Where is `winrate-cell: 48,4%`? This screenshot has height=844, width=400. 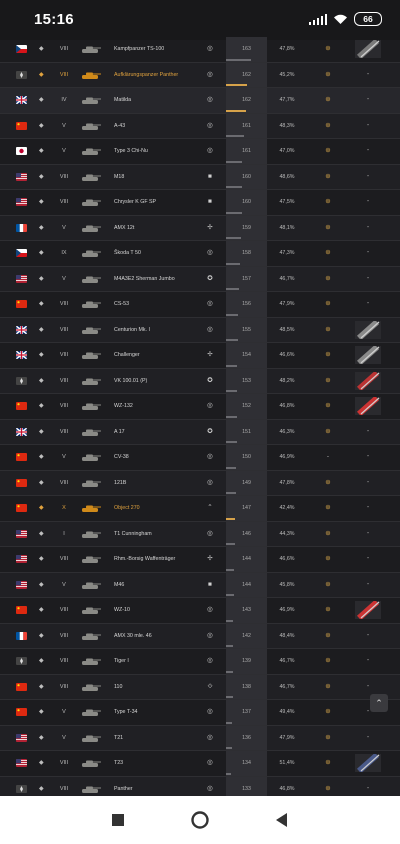 winrate-cell: 48,4% is located at coordinates (287, 635).